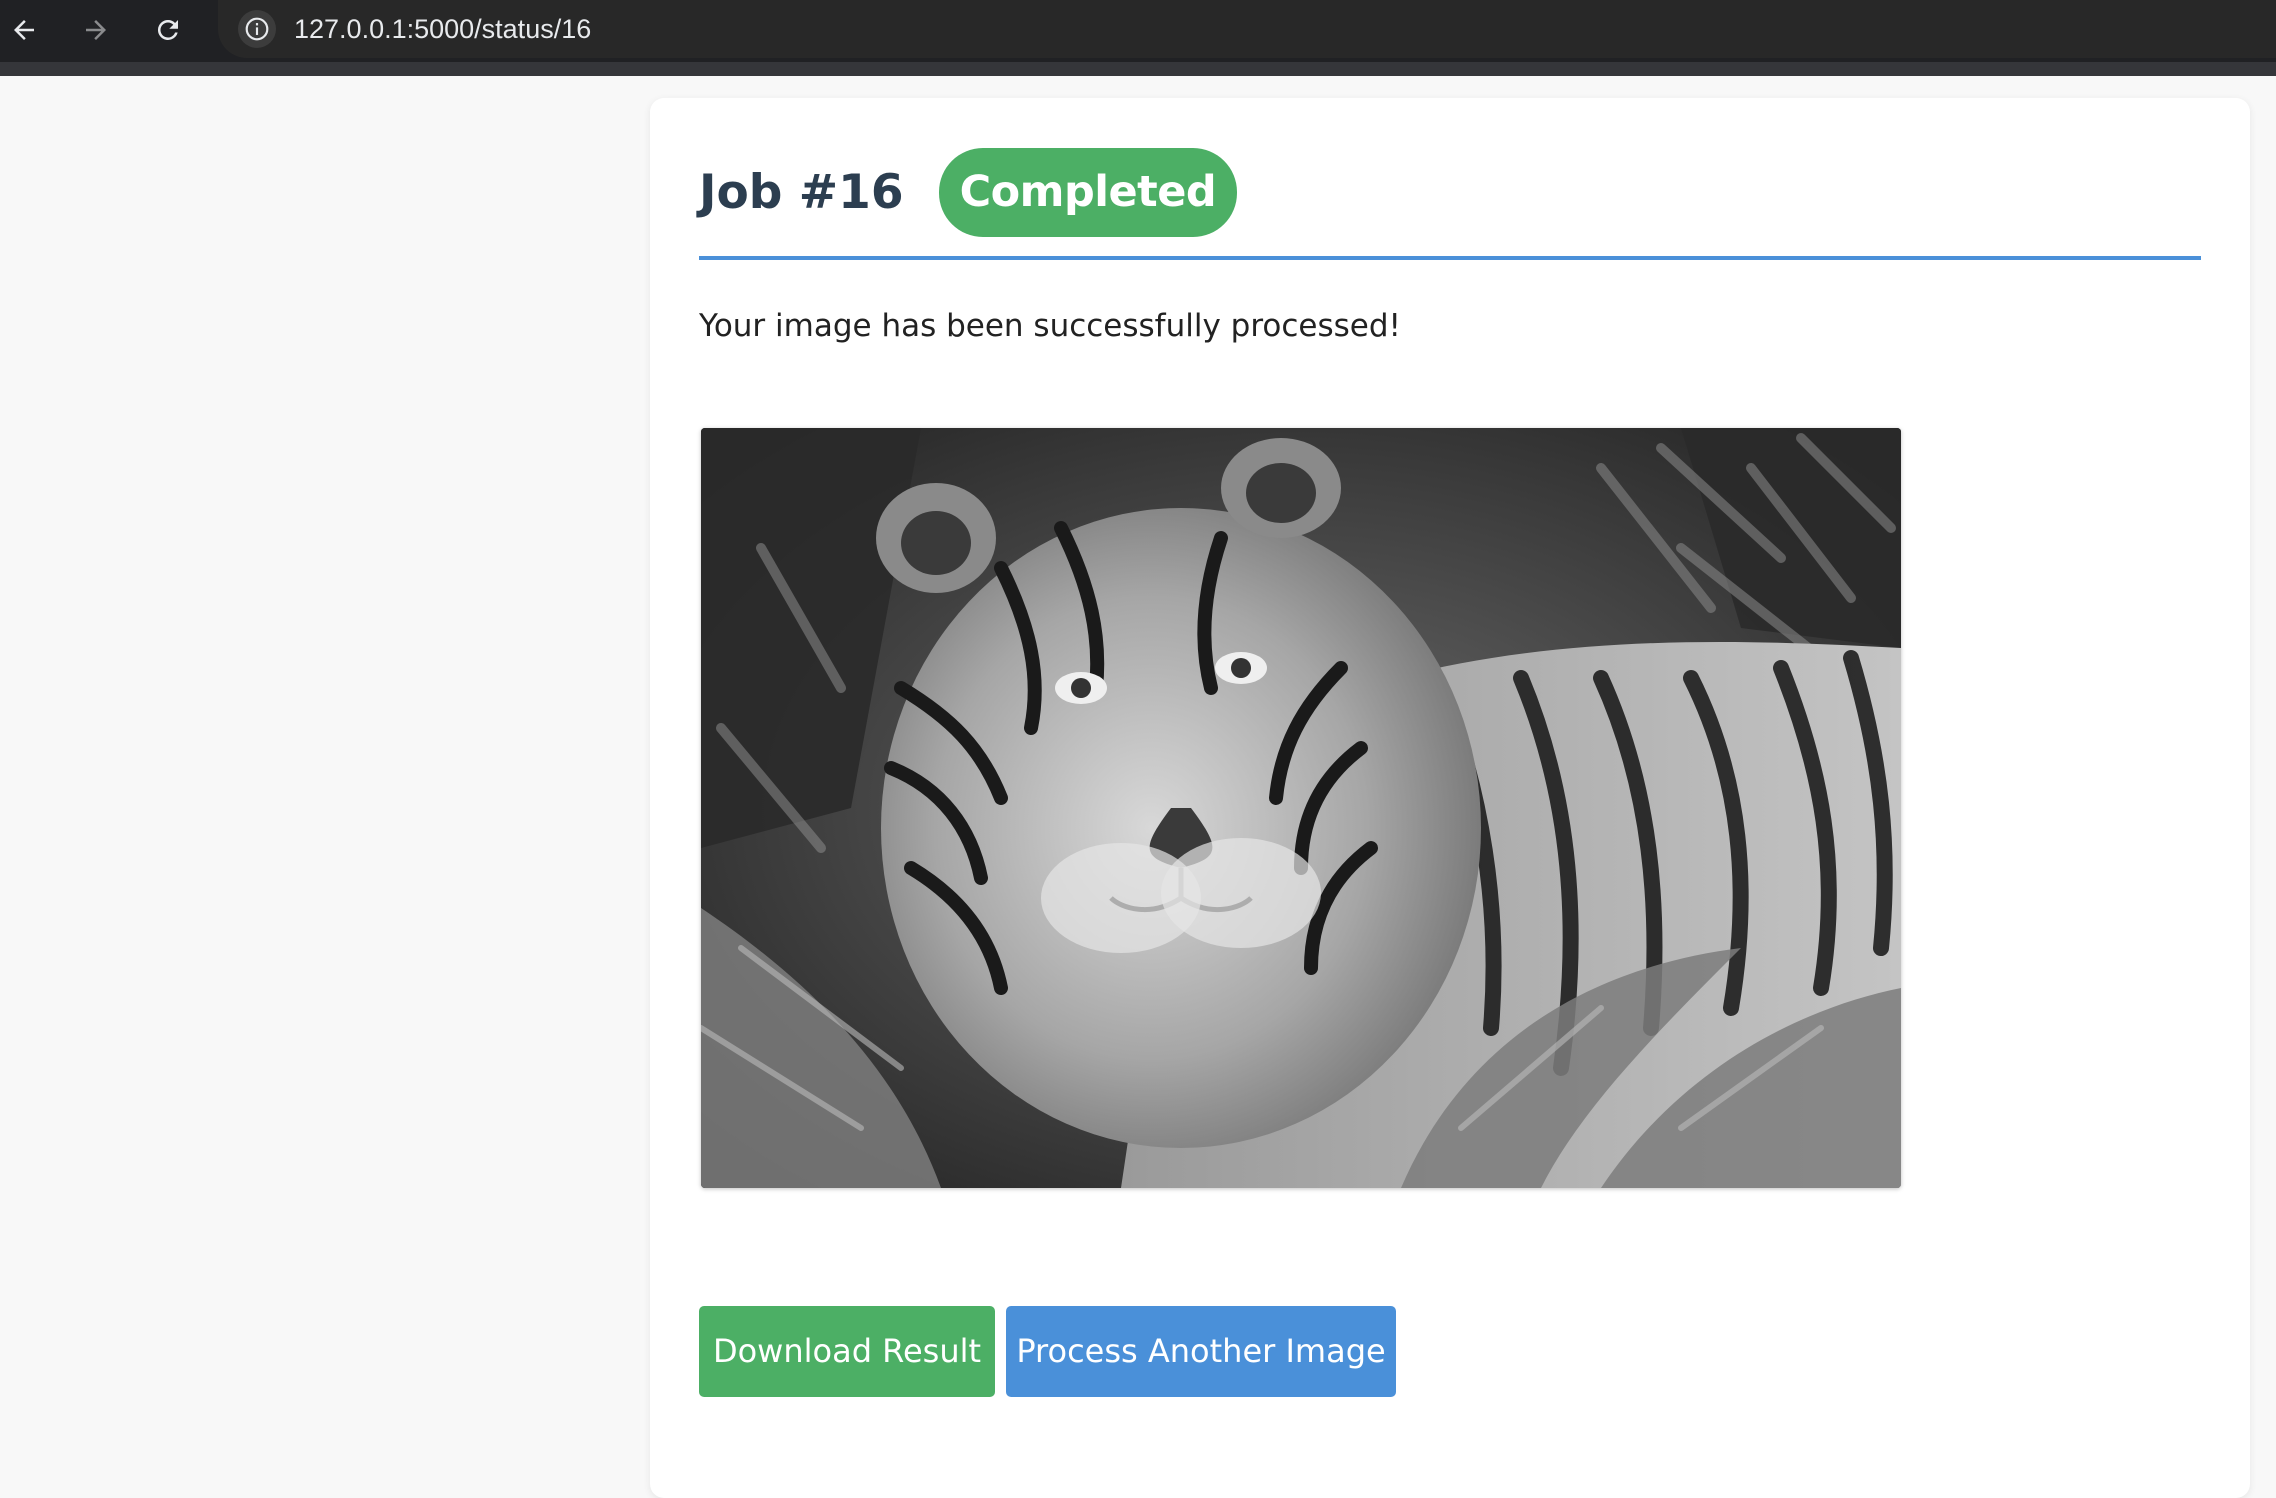  I want to click on reload-button, so click(168, 30).